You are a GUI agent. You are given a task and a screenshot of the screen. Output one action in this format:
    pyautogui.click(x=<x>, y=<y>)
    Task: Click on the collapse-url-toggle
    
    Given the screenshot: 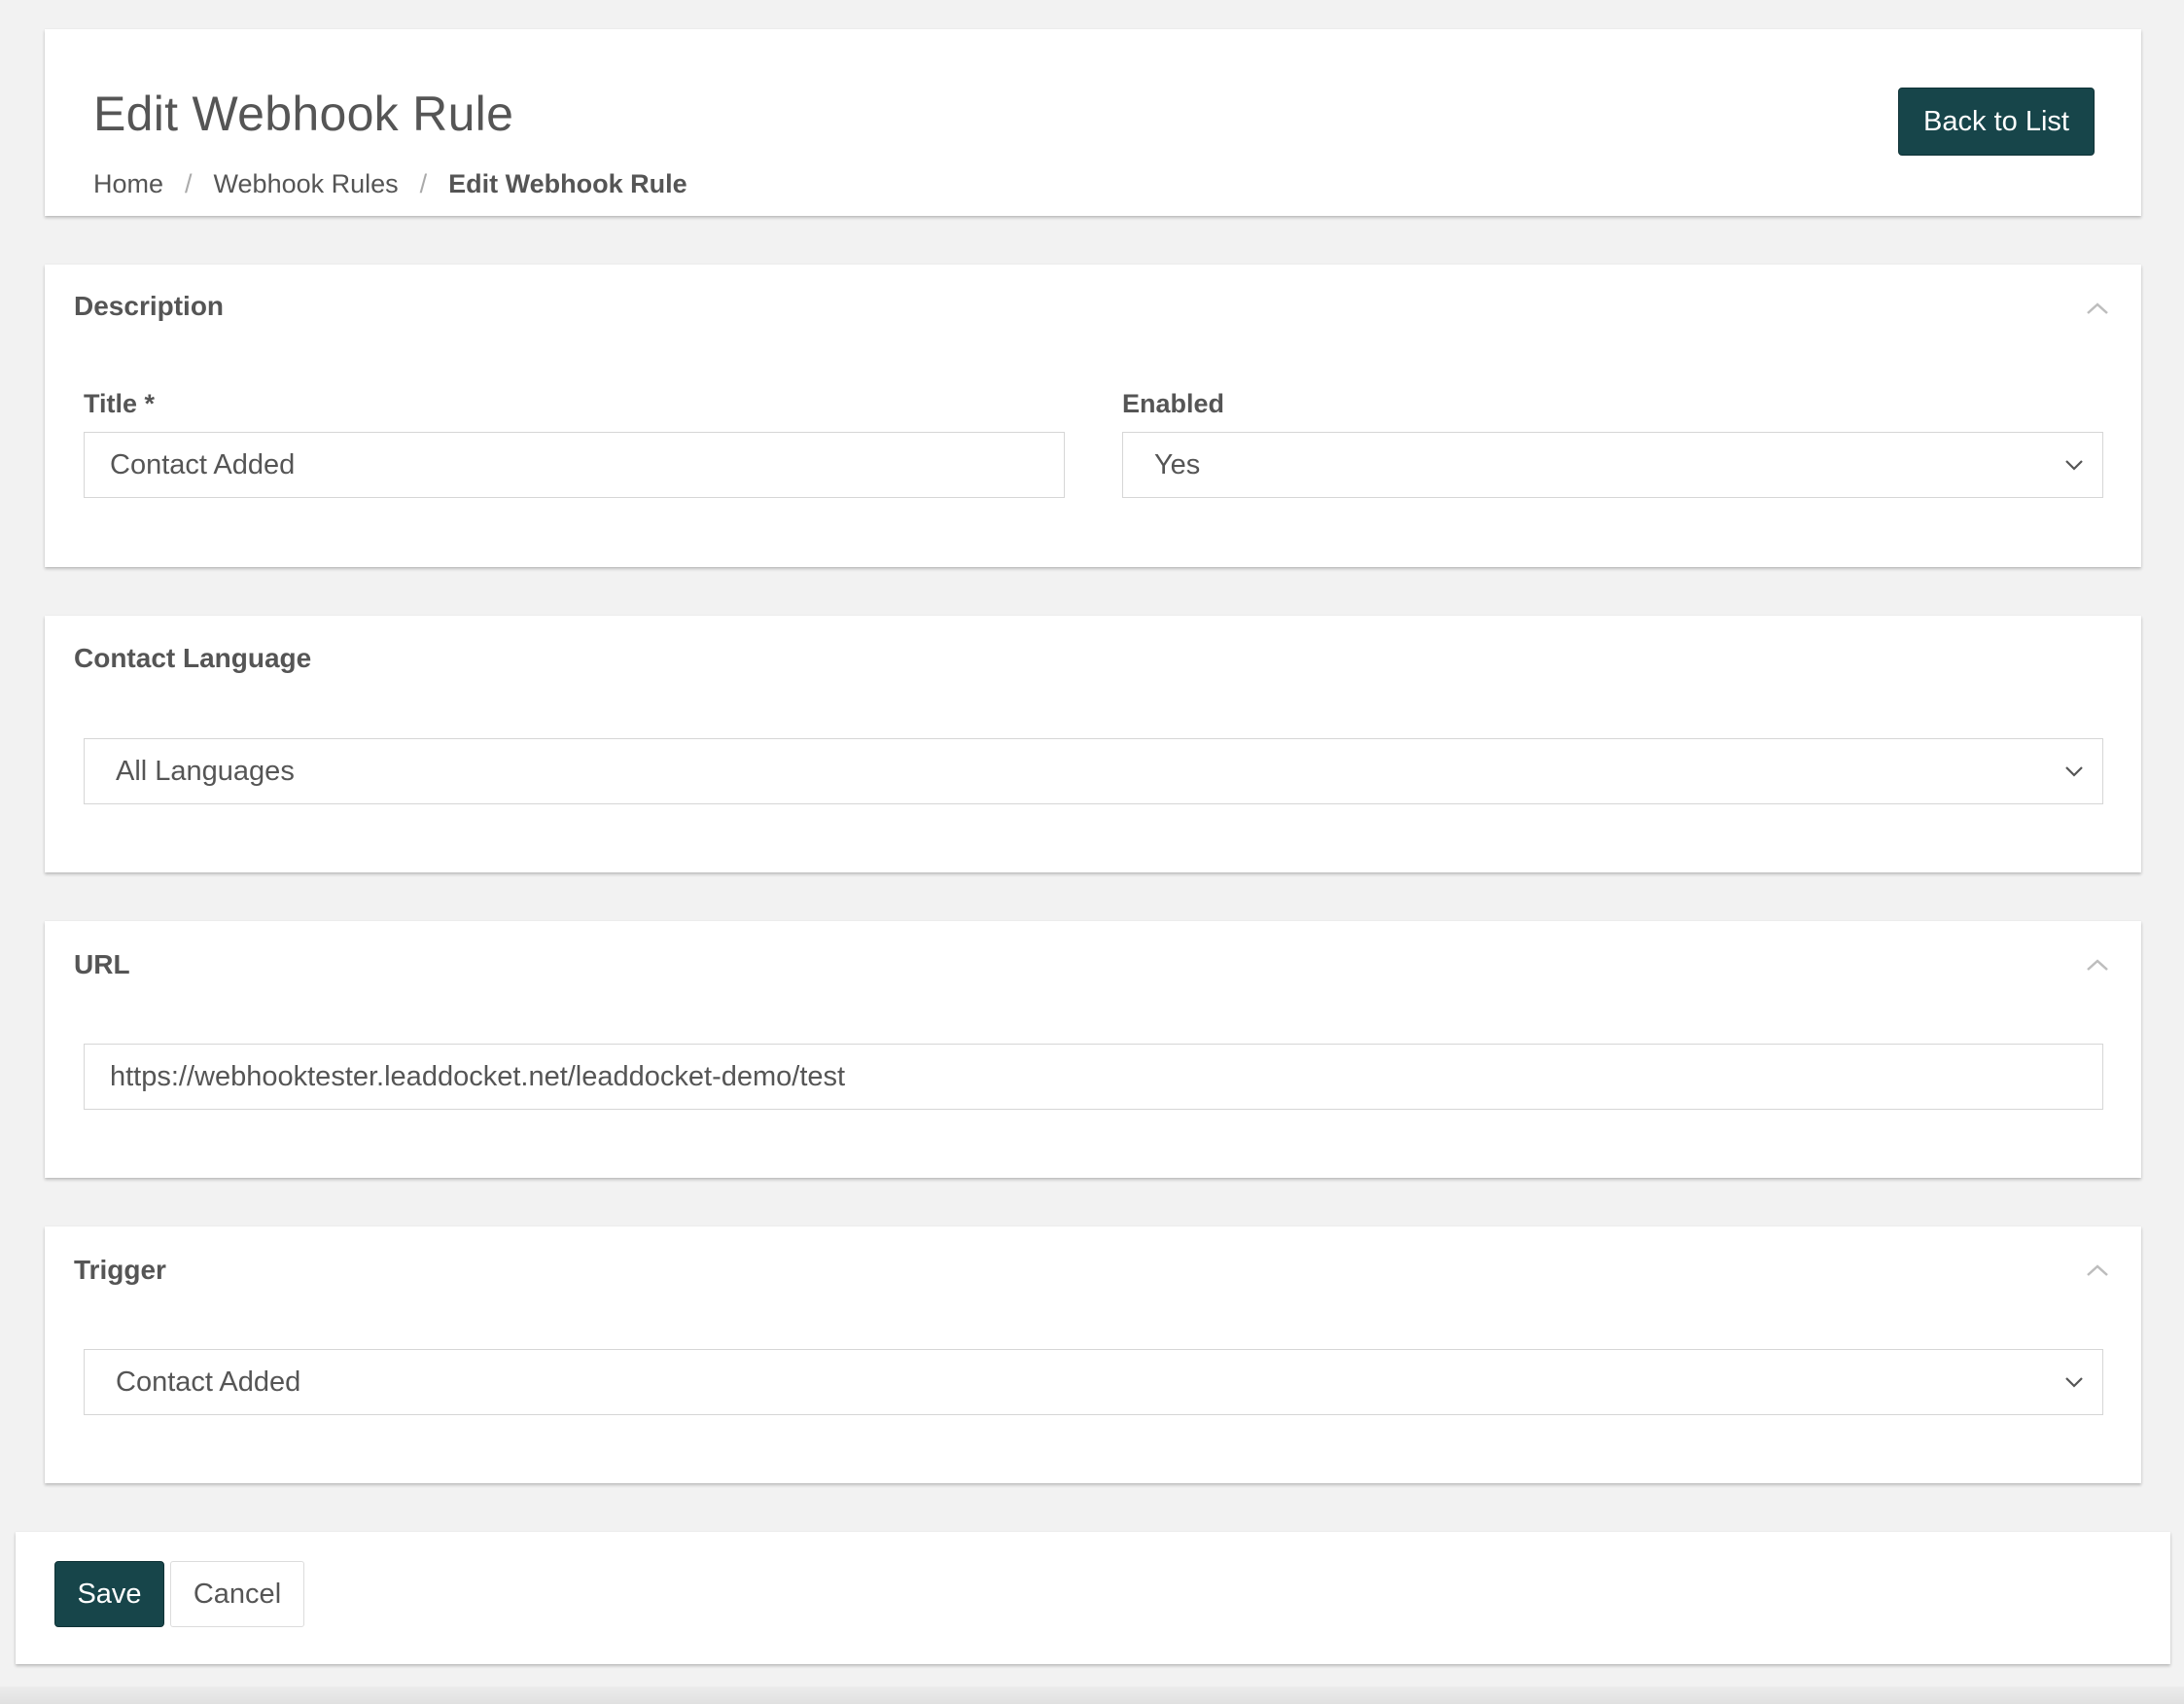 What is the action you would take?
    pyautogui.click(x=2097, y=964)
    